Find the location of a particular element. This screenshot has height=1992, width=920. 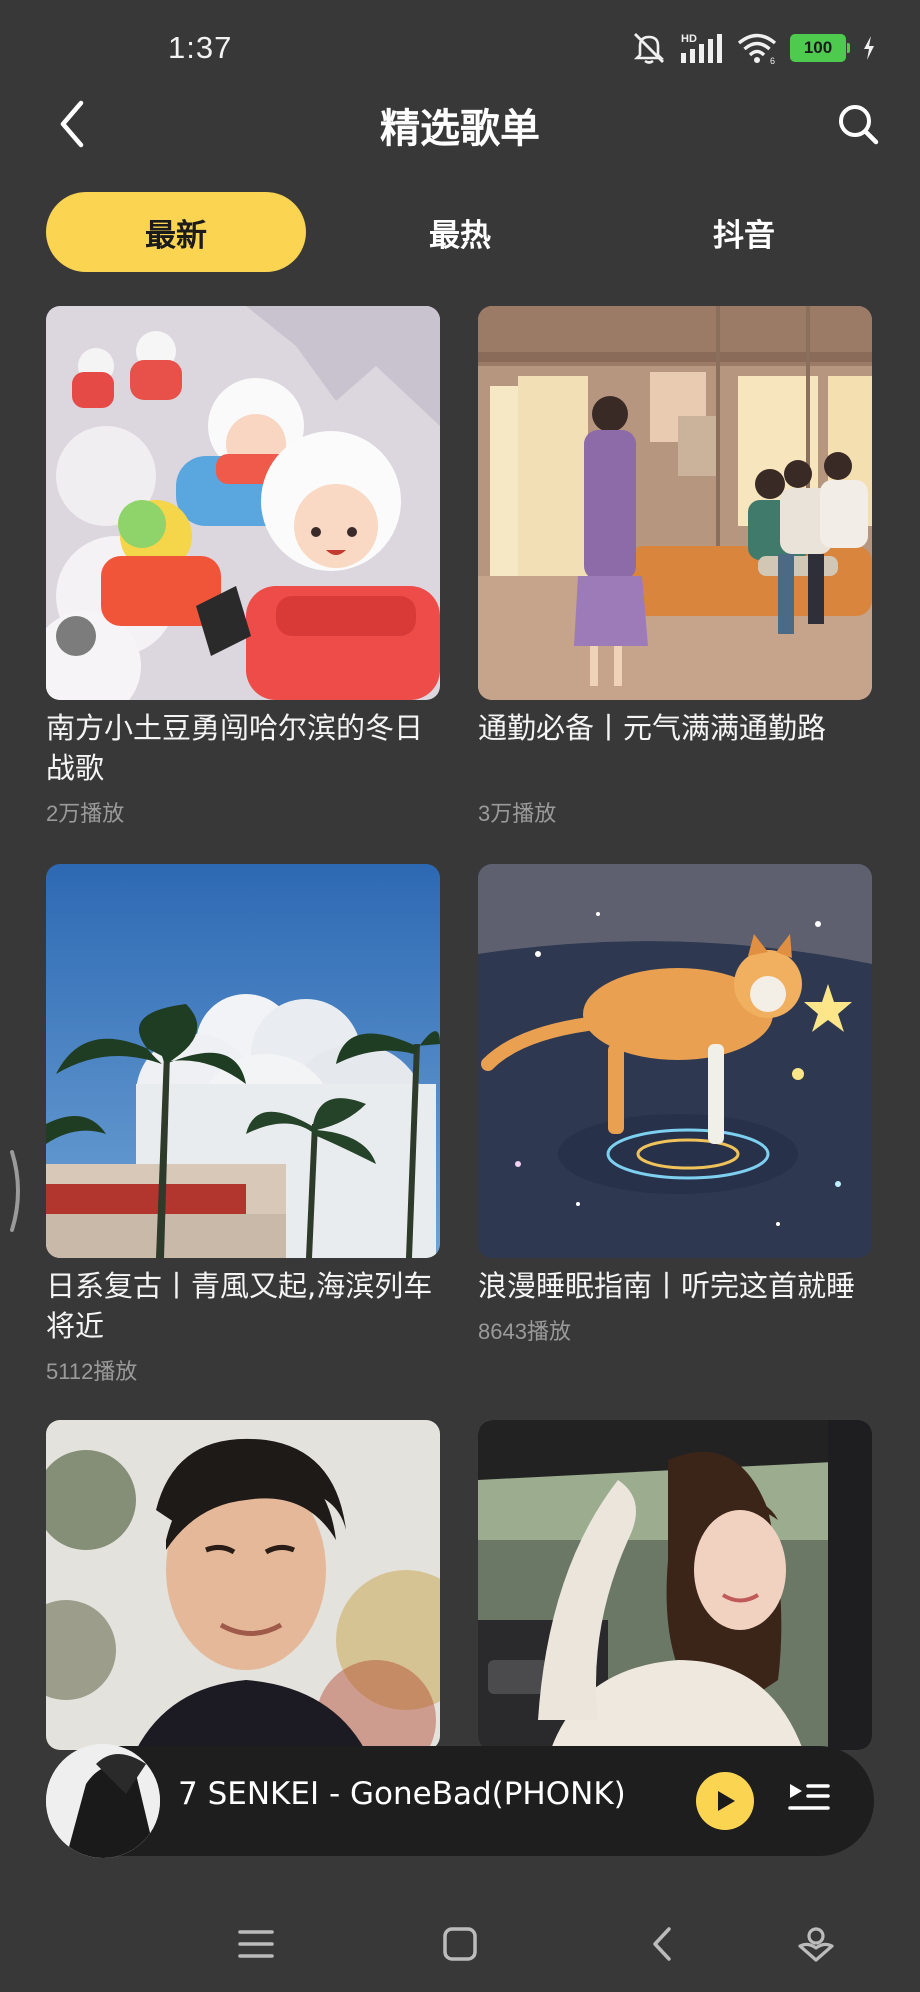

song-title: 7 SENKEI - GoneBad(PHONK) is located at coordinates (402, 1794).